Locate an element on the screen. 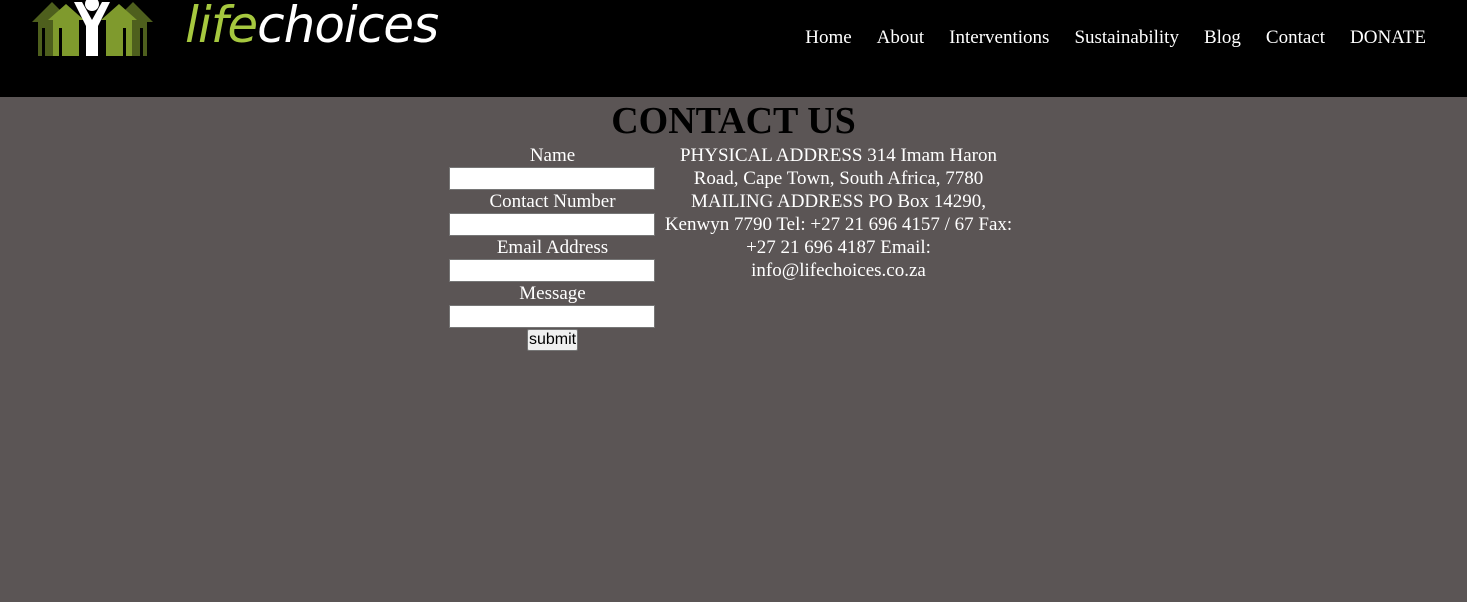  message-input is located at coordinates (552, 316).